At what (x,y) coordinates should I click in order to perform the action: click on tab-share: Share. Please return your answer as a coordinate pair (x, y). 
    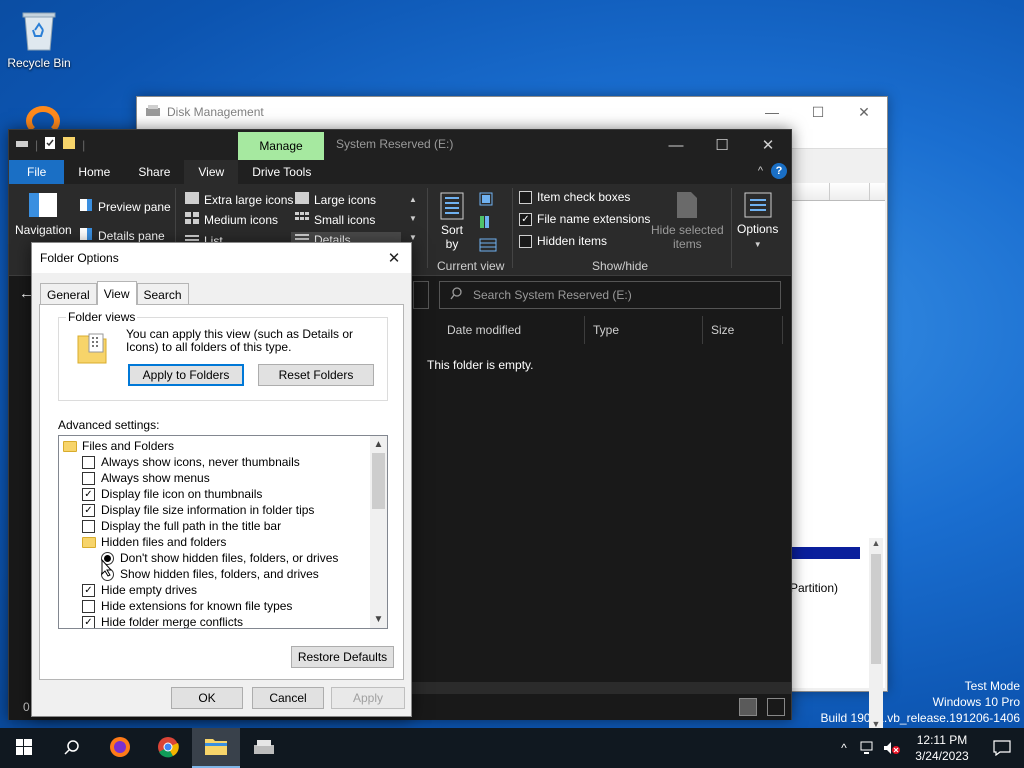
    Looking at the image, I should click on (154, 172).